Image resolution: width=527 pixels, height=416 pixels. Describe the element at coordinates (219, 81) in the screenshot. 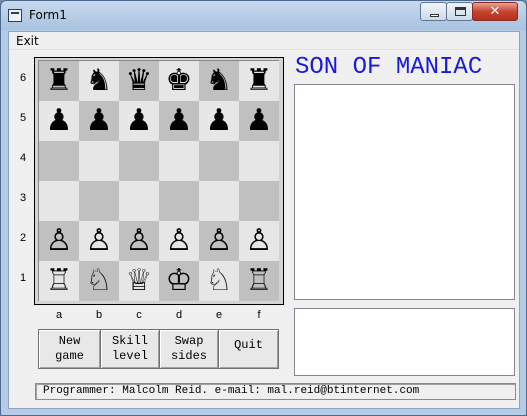

I see `board-square-e6: ♞` at that location.